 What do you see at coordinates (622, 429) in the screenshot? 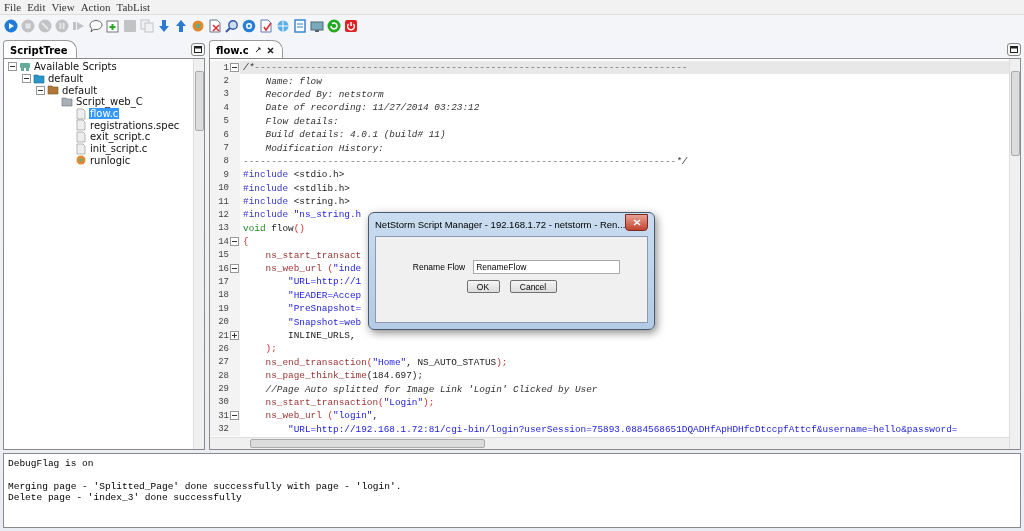
I see `code-line: "URL=http://192.168.1.72:81/cgi-bin/login?userSession=75893.0884568651DQADHfApHDHfcDtccpfAttcf&username=hello&password=` at bounding box center [622, 429].